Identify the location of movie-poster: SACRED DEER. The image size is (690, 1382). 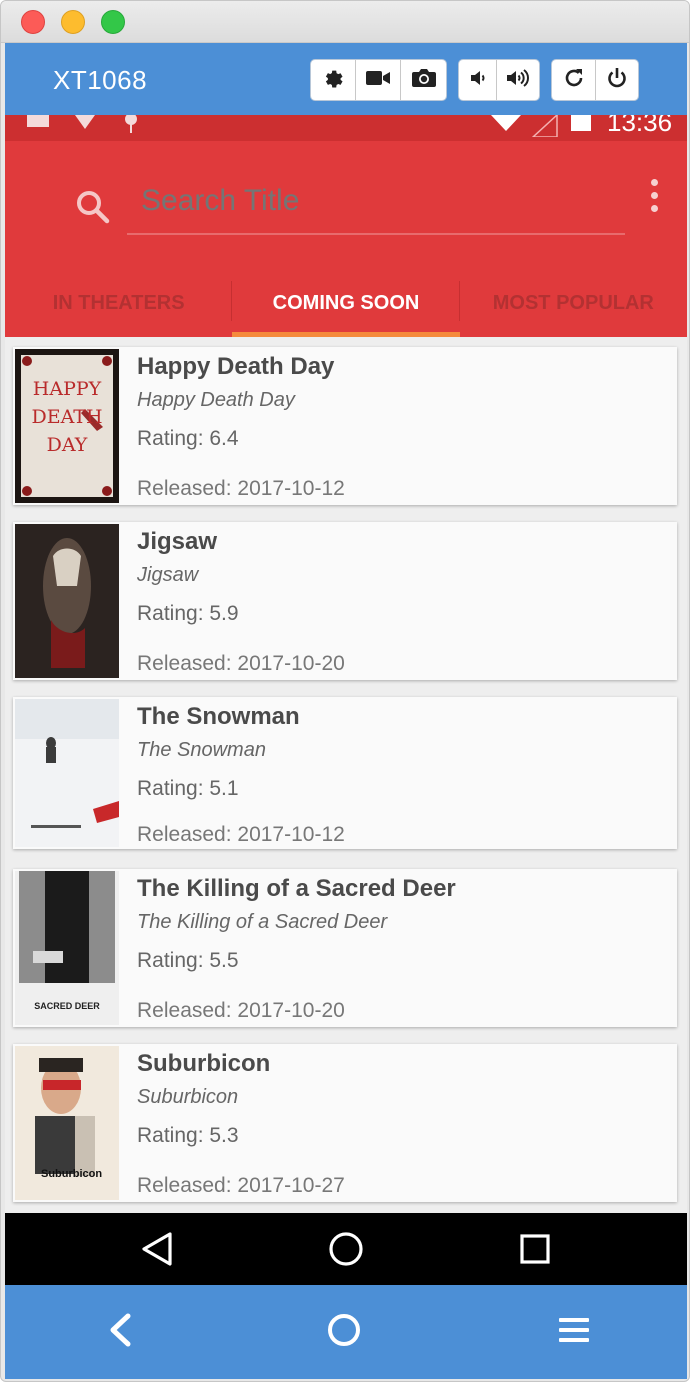
(67, 948).